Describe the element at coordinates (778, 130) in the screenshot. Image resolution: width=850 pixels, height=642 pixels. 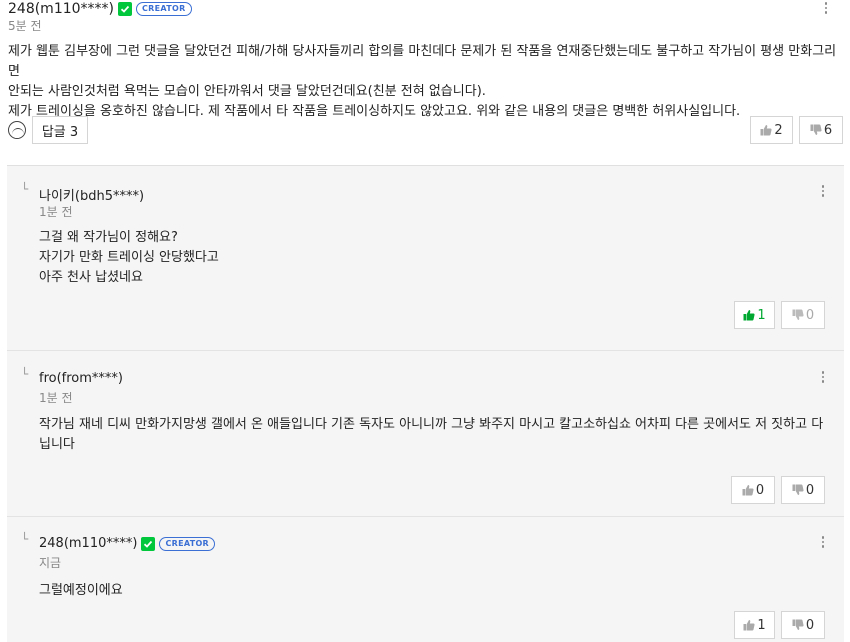
I see `like-count: 2` at that location.